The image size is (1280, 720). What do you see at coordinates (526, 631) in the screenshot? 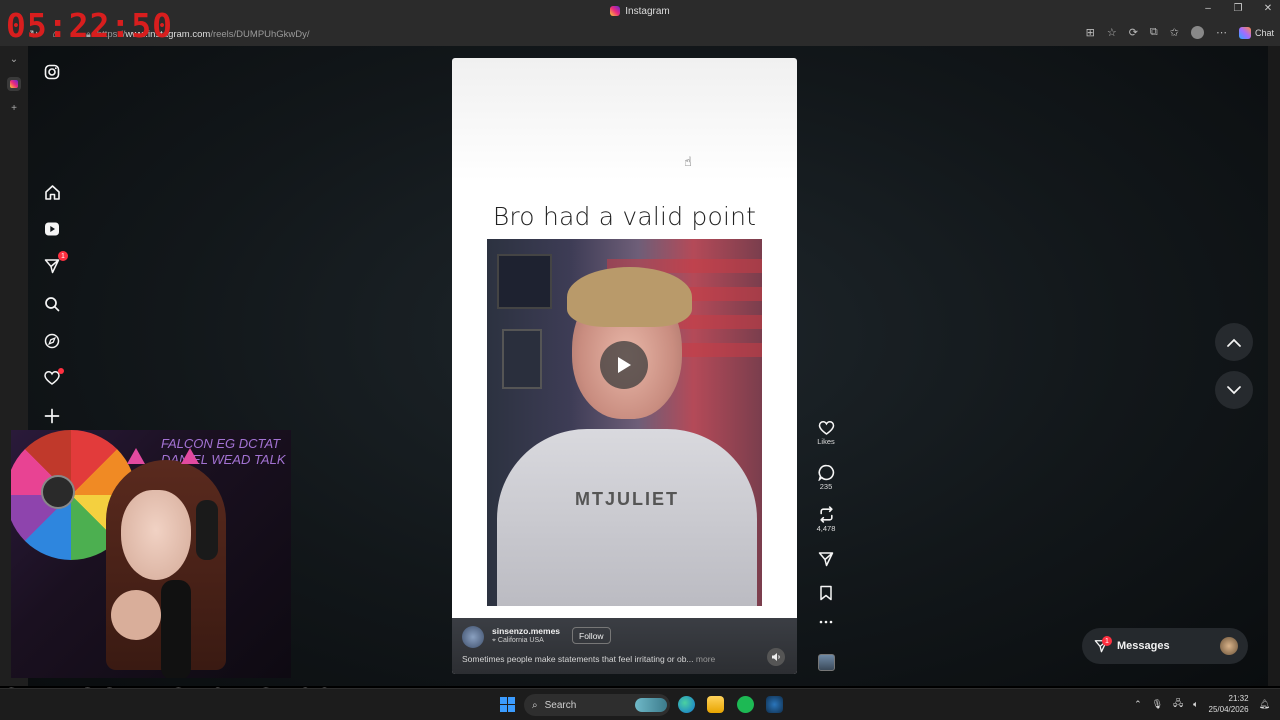
I see `author-username: sinsenzo.memes` at bounding box center [526, 631].